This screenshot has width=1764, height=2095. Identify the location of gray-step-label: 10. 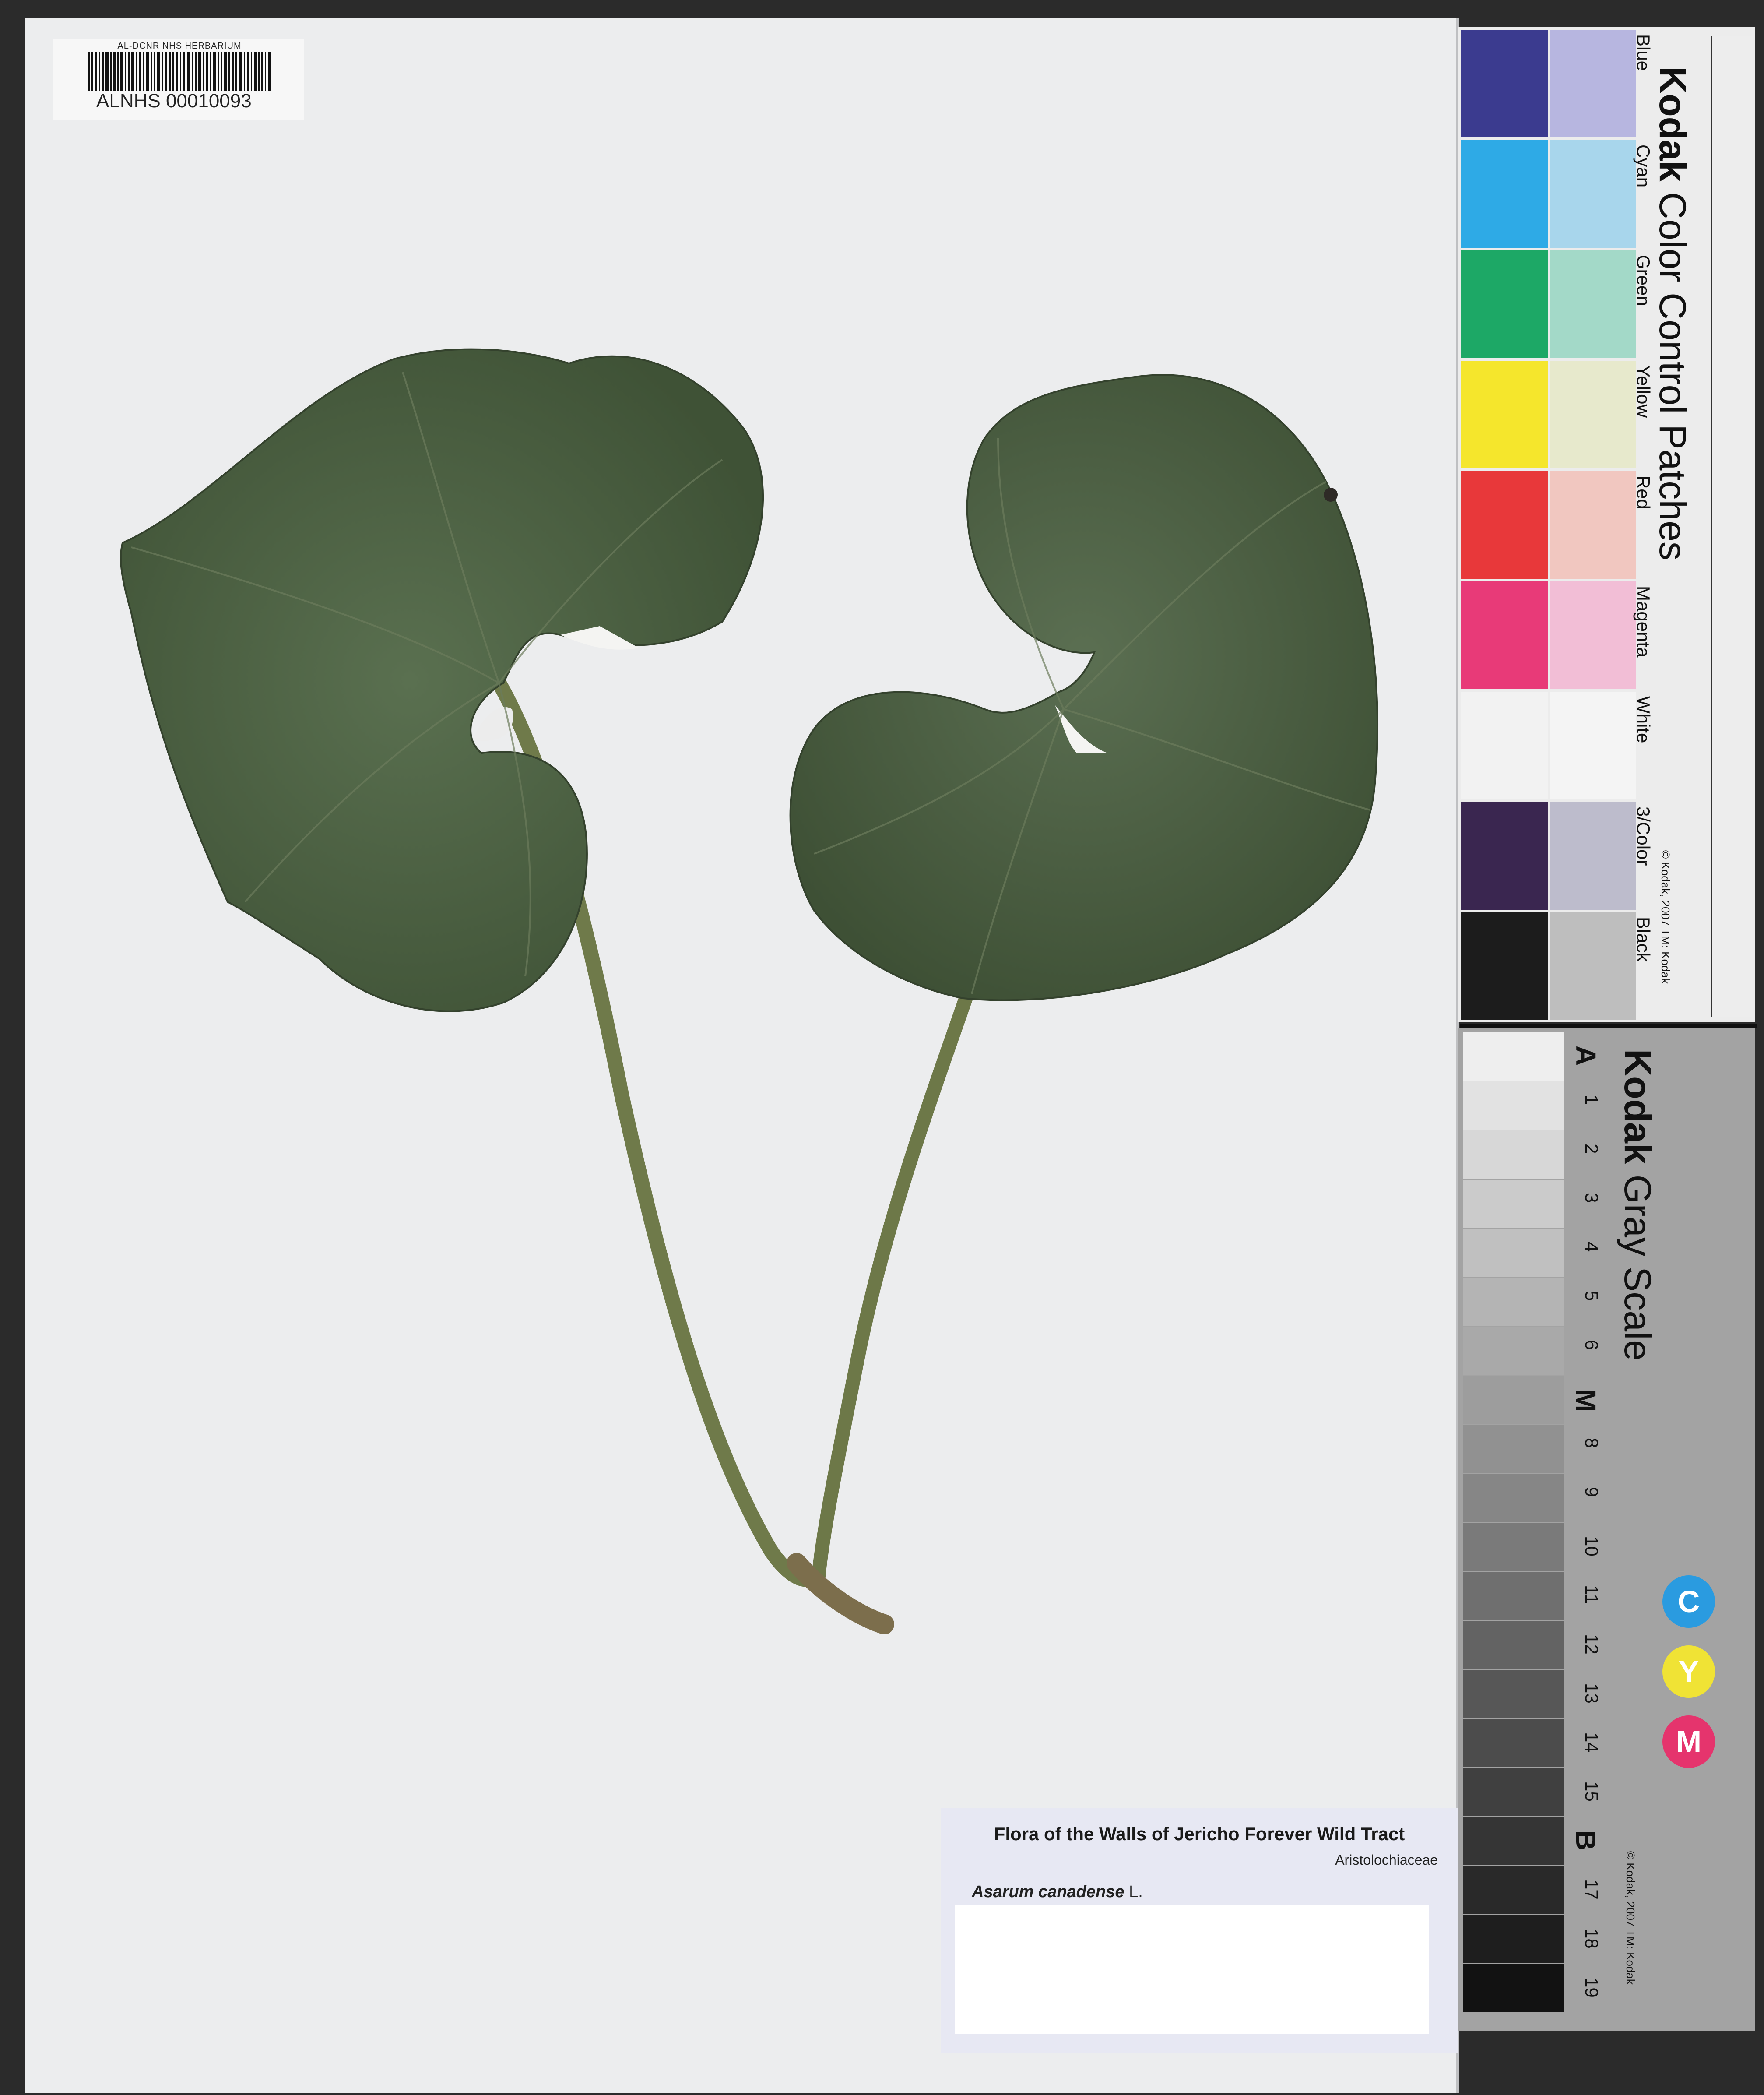
(1591, 1546).